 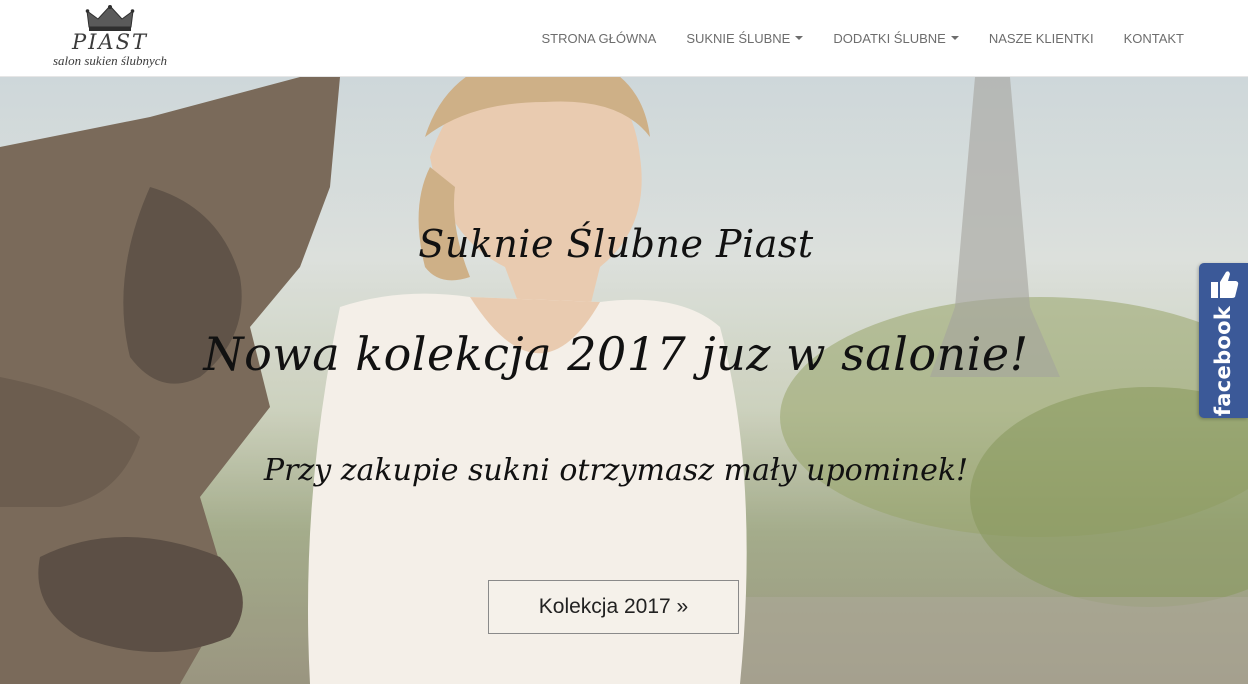 I want to click on nav-item-label: STRONA GŁÓWNA, so click(x=599, y=38).